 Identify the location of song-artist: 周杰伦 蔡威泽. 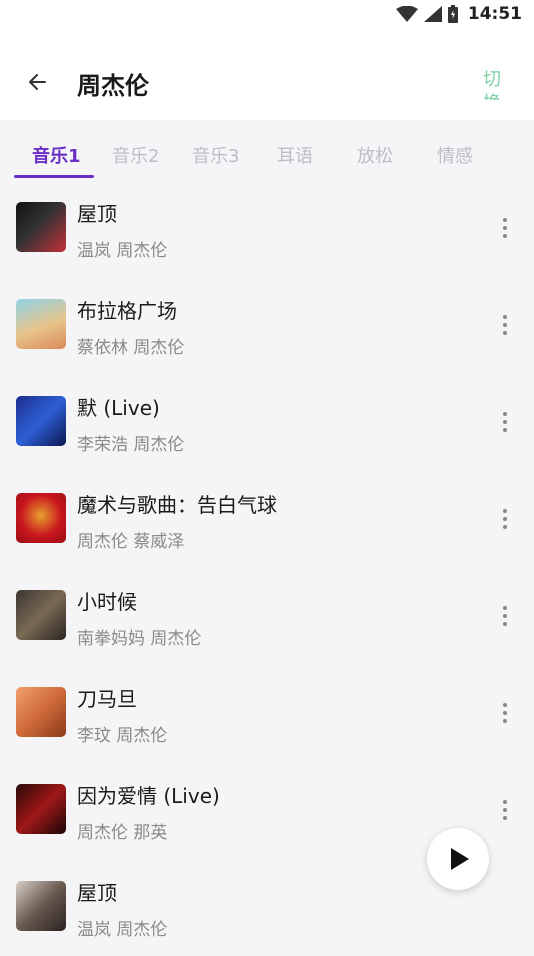
(131, 542).